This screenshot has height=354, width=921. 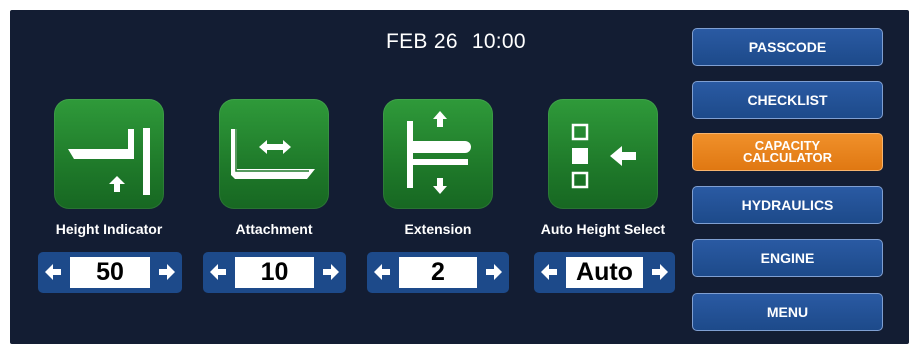 What do you see at coordinates (274, 229) in the screenshot?
I see `attachment-label: Attachment` at bounding box center [274, 229].